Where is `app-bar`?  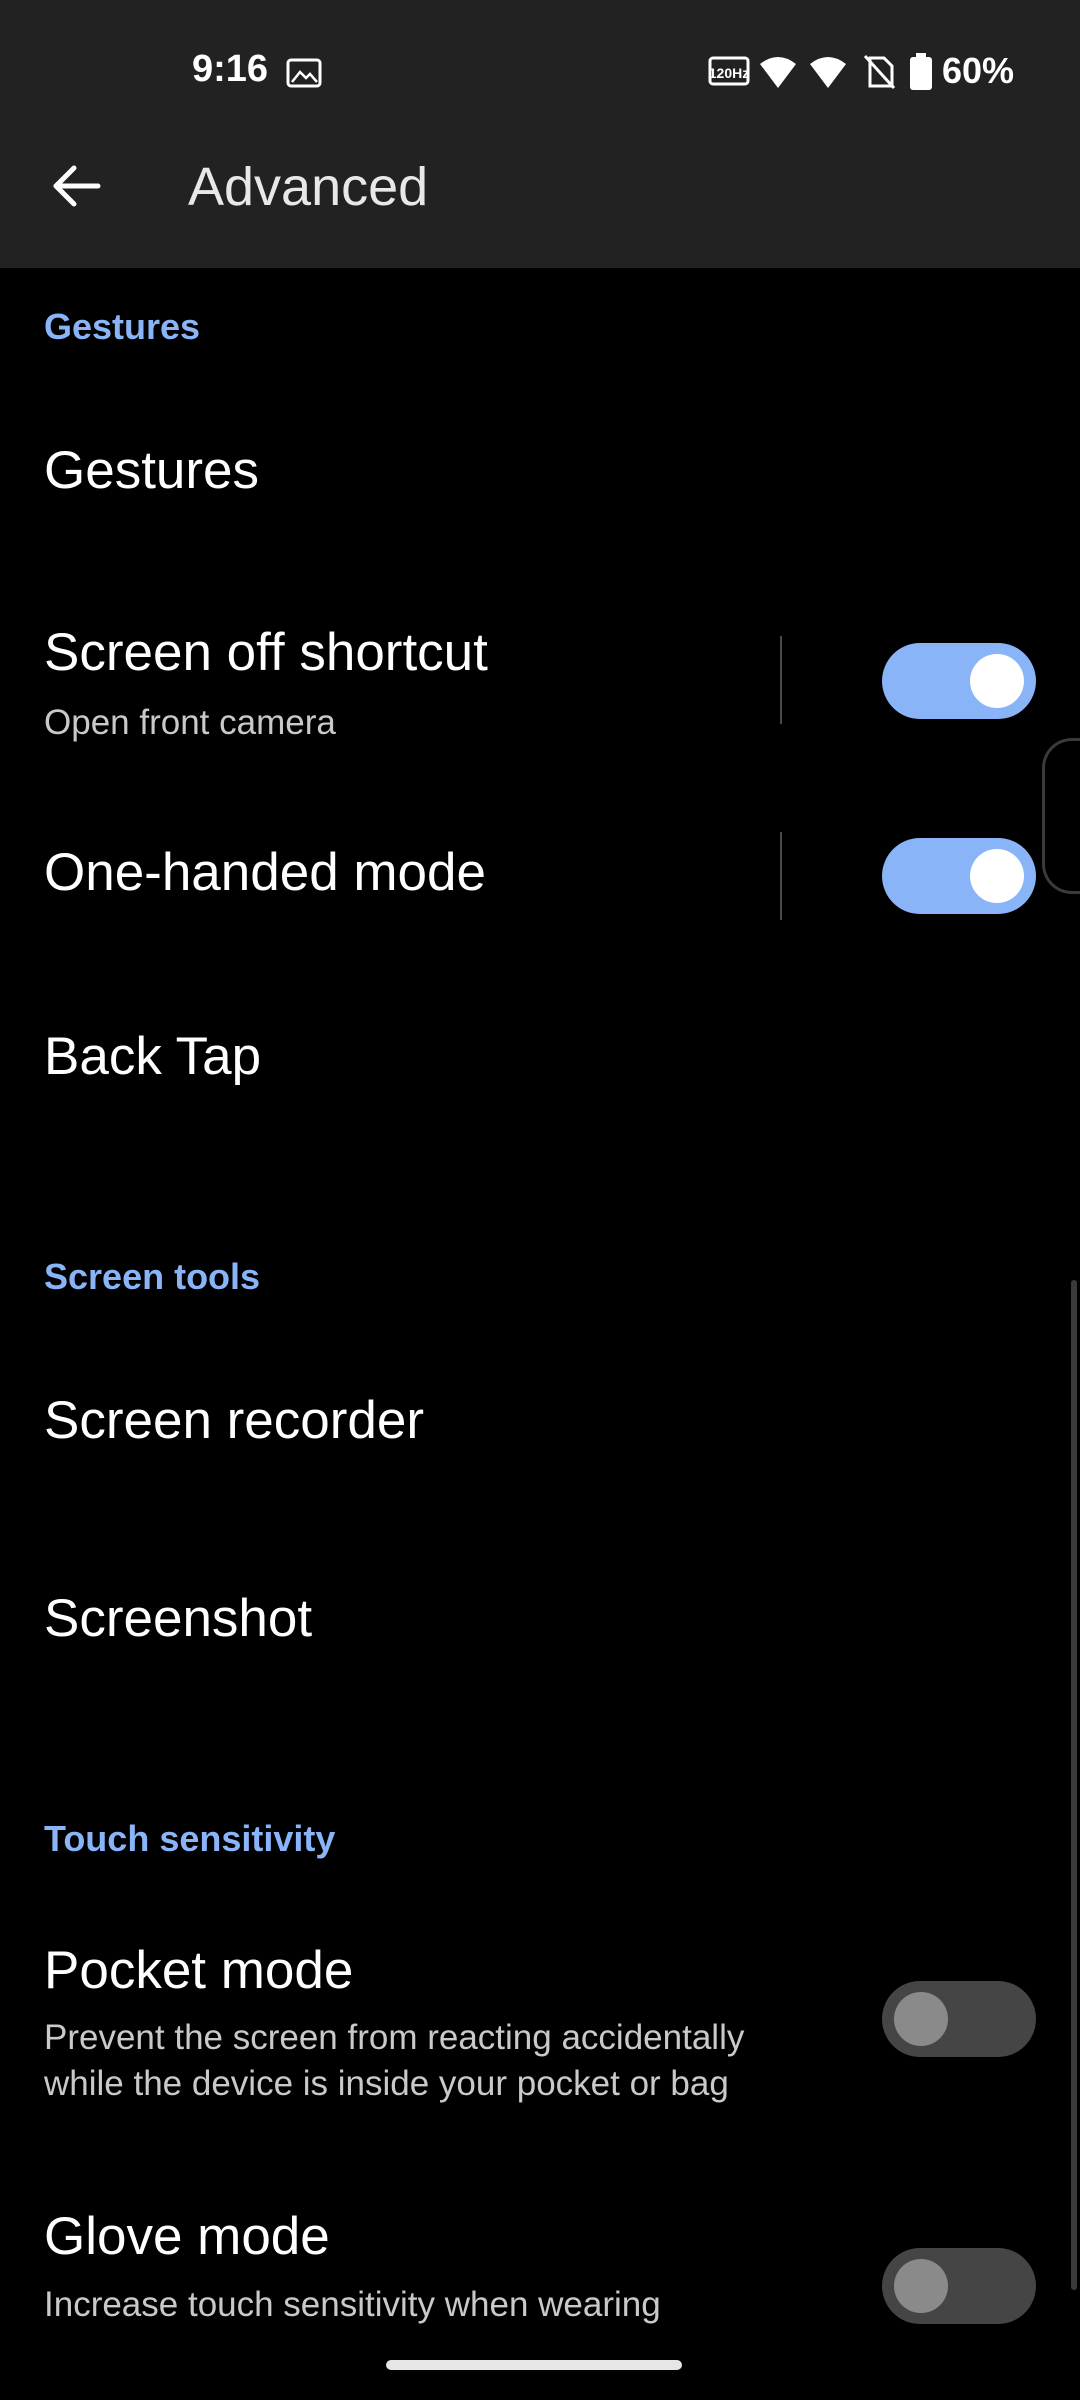 app-bar is located at coordinates (540, 209).